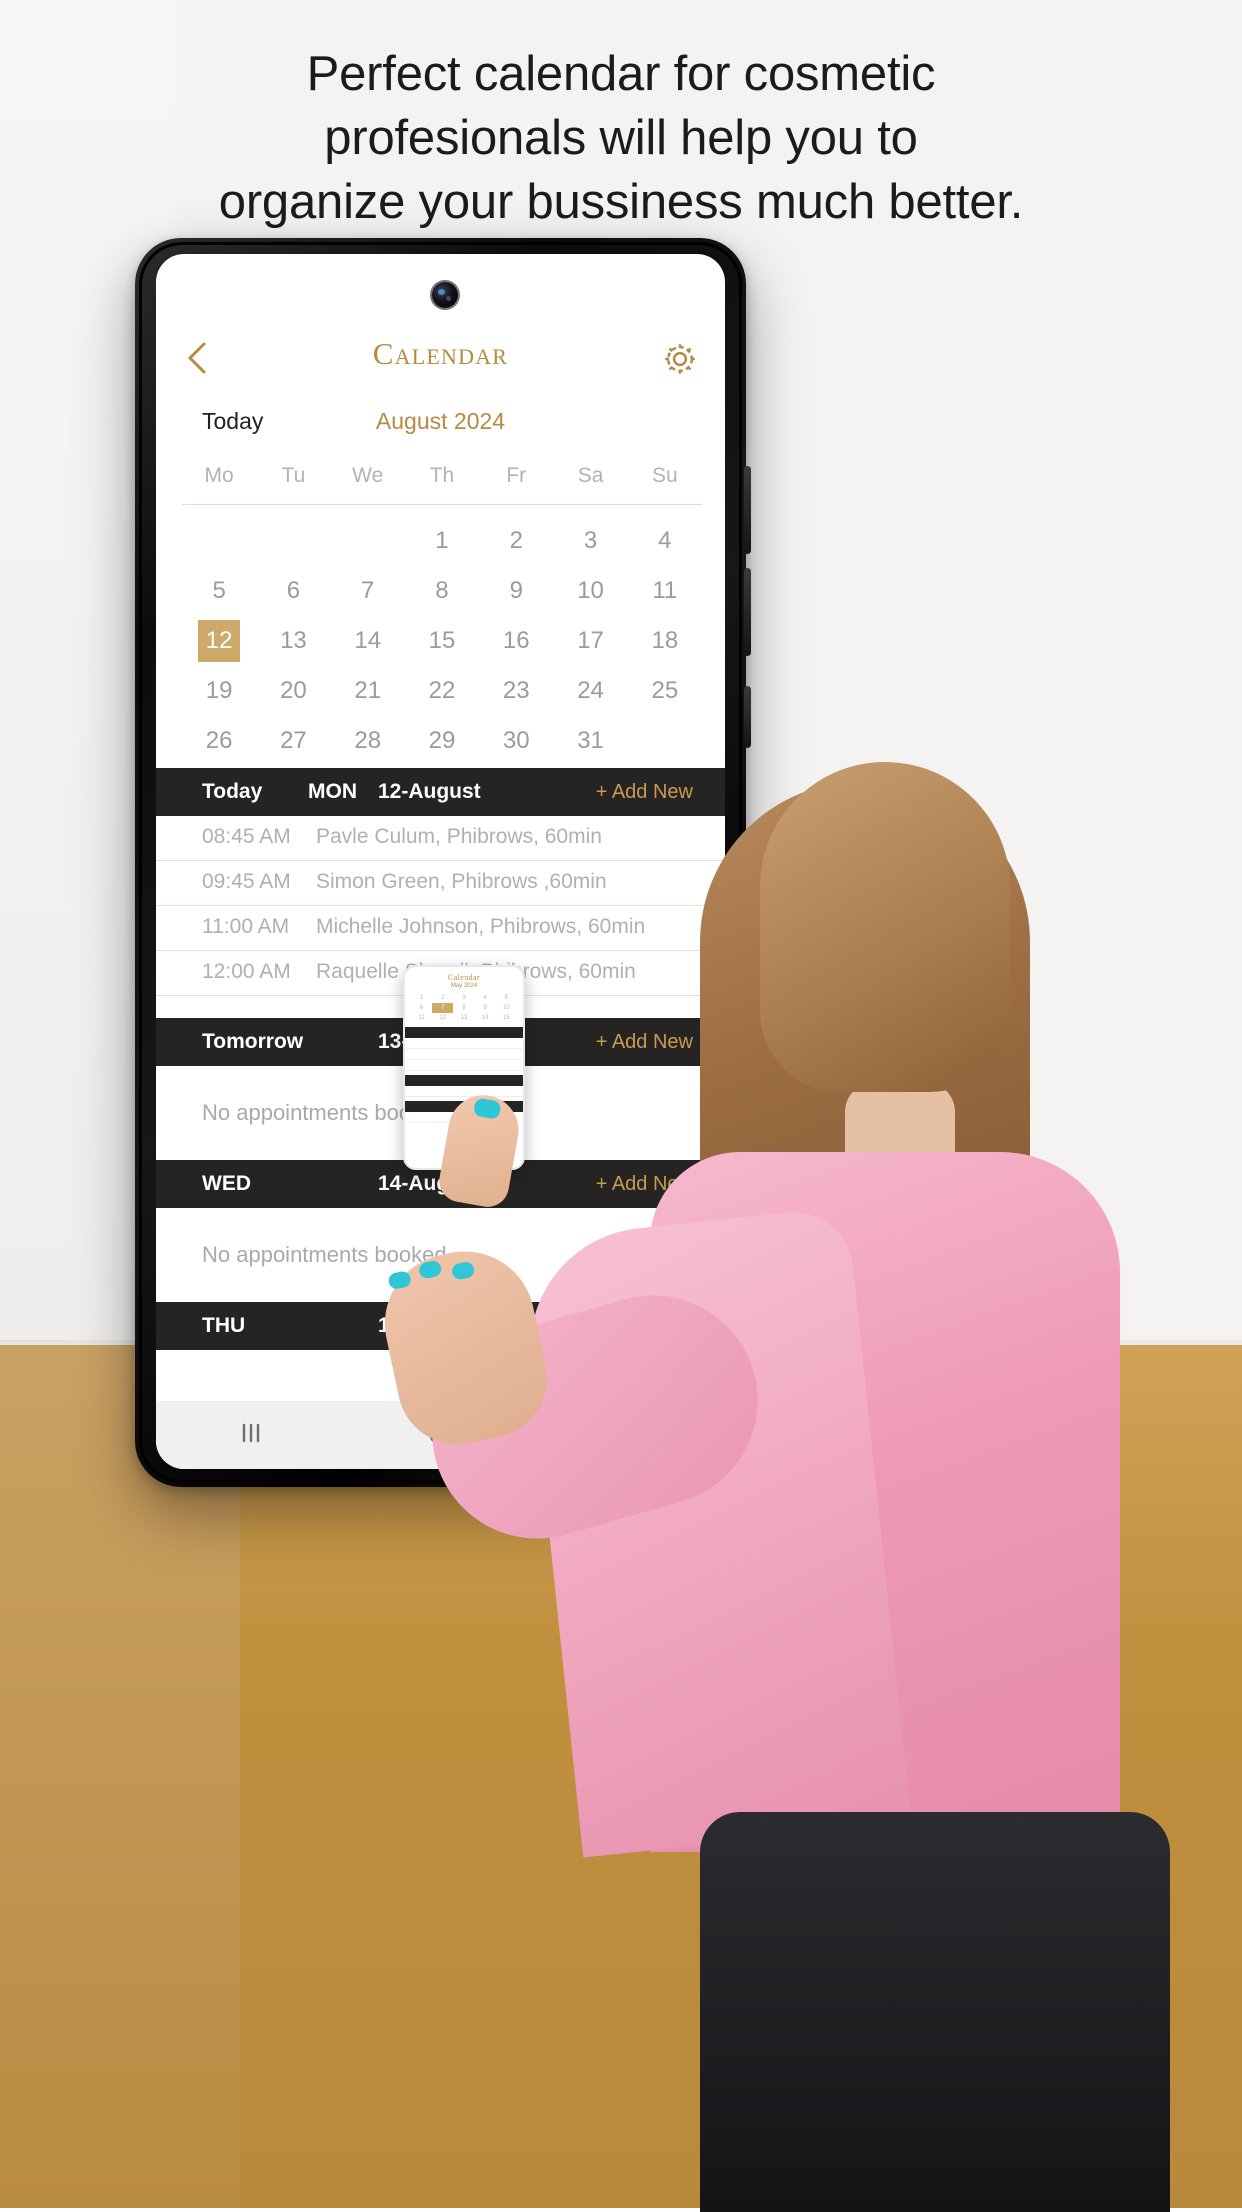 Image resolution: width=1242 pixels, height=2212 pixels. I want to click on calendar-day-28: 28, so click(368, 741).